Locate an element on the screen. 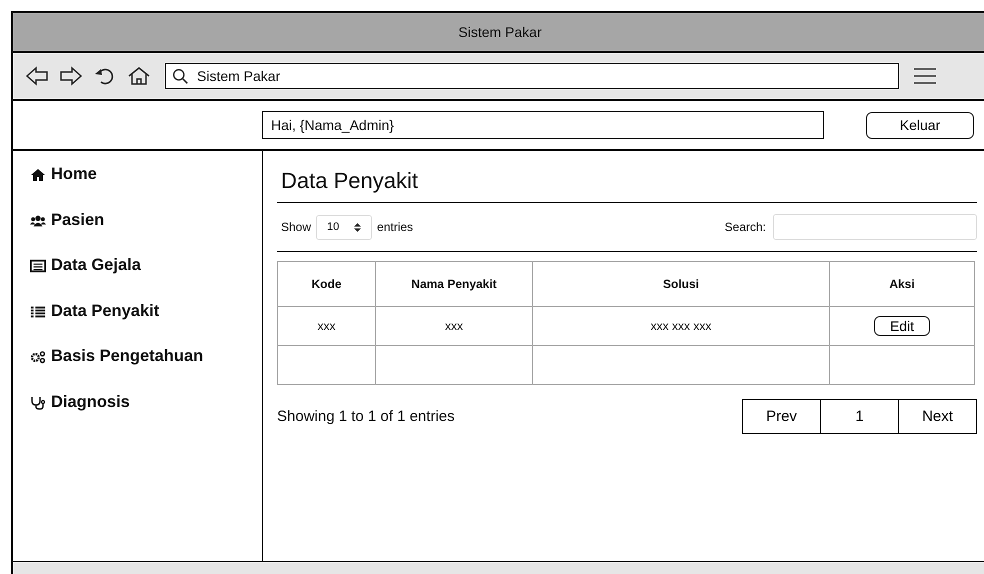 This screenshot has height=574, width=984. address-text: Sistem Pakar is located at coordinates (238, 76).